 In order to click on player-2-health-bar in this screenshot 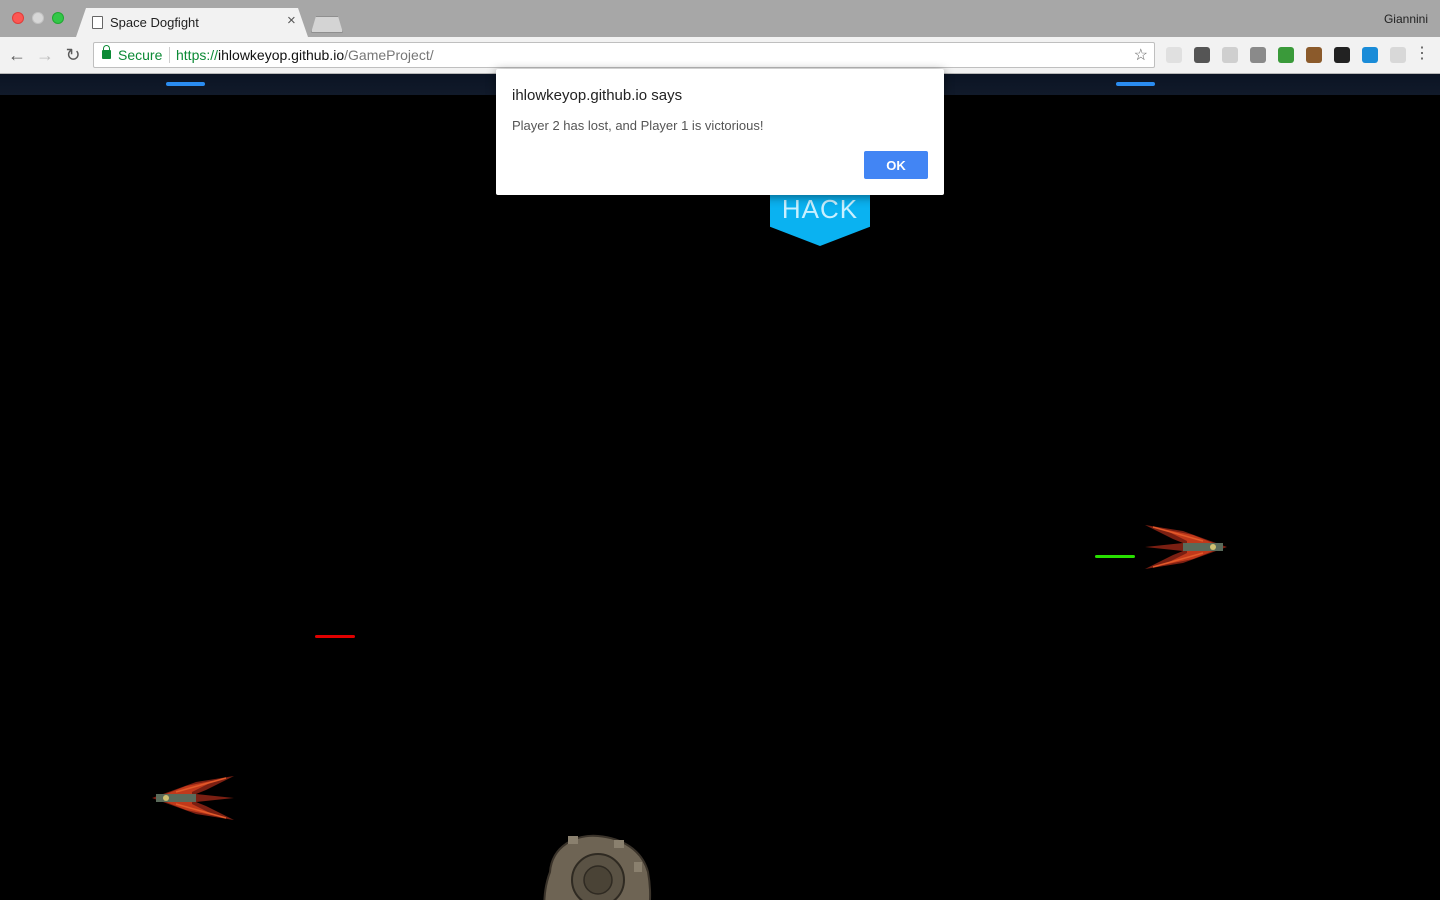, I will do `click(1135, 84)`.